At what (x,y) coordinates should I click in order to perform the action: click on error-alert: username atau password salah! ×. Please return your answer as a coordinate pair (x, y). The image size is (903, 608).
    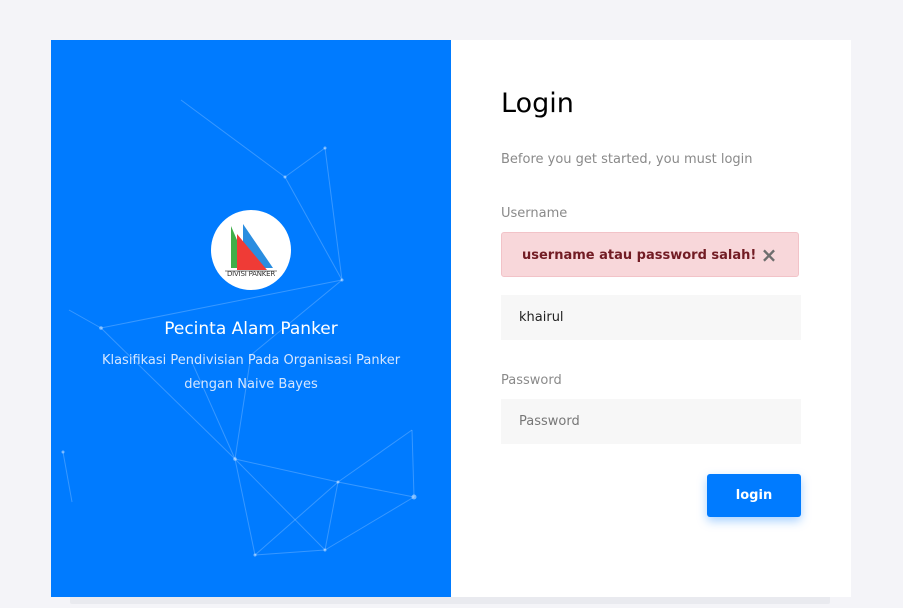
    Looking at the image, I should click on (650, 254).